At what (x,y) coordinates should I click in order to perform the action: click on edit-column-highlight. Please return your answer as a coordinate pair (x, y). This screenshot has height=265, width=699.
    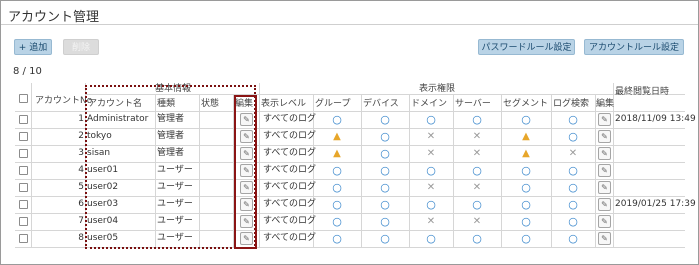
    Looking at the image, I should click on (245, 172).